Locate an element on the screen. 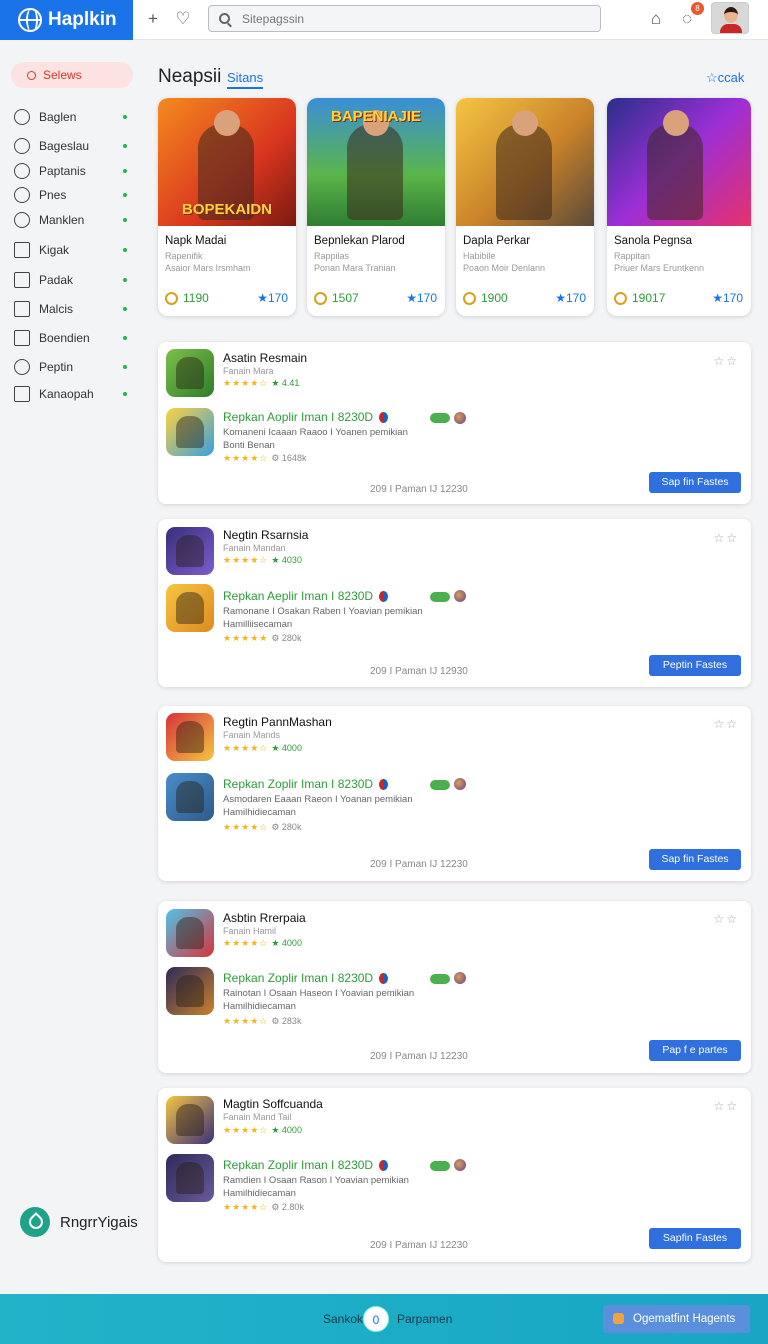  location-icon is located at coordinates (22, 220).